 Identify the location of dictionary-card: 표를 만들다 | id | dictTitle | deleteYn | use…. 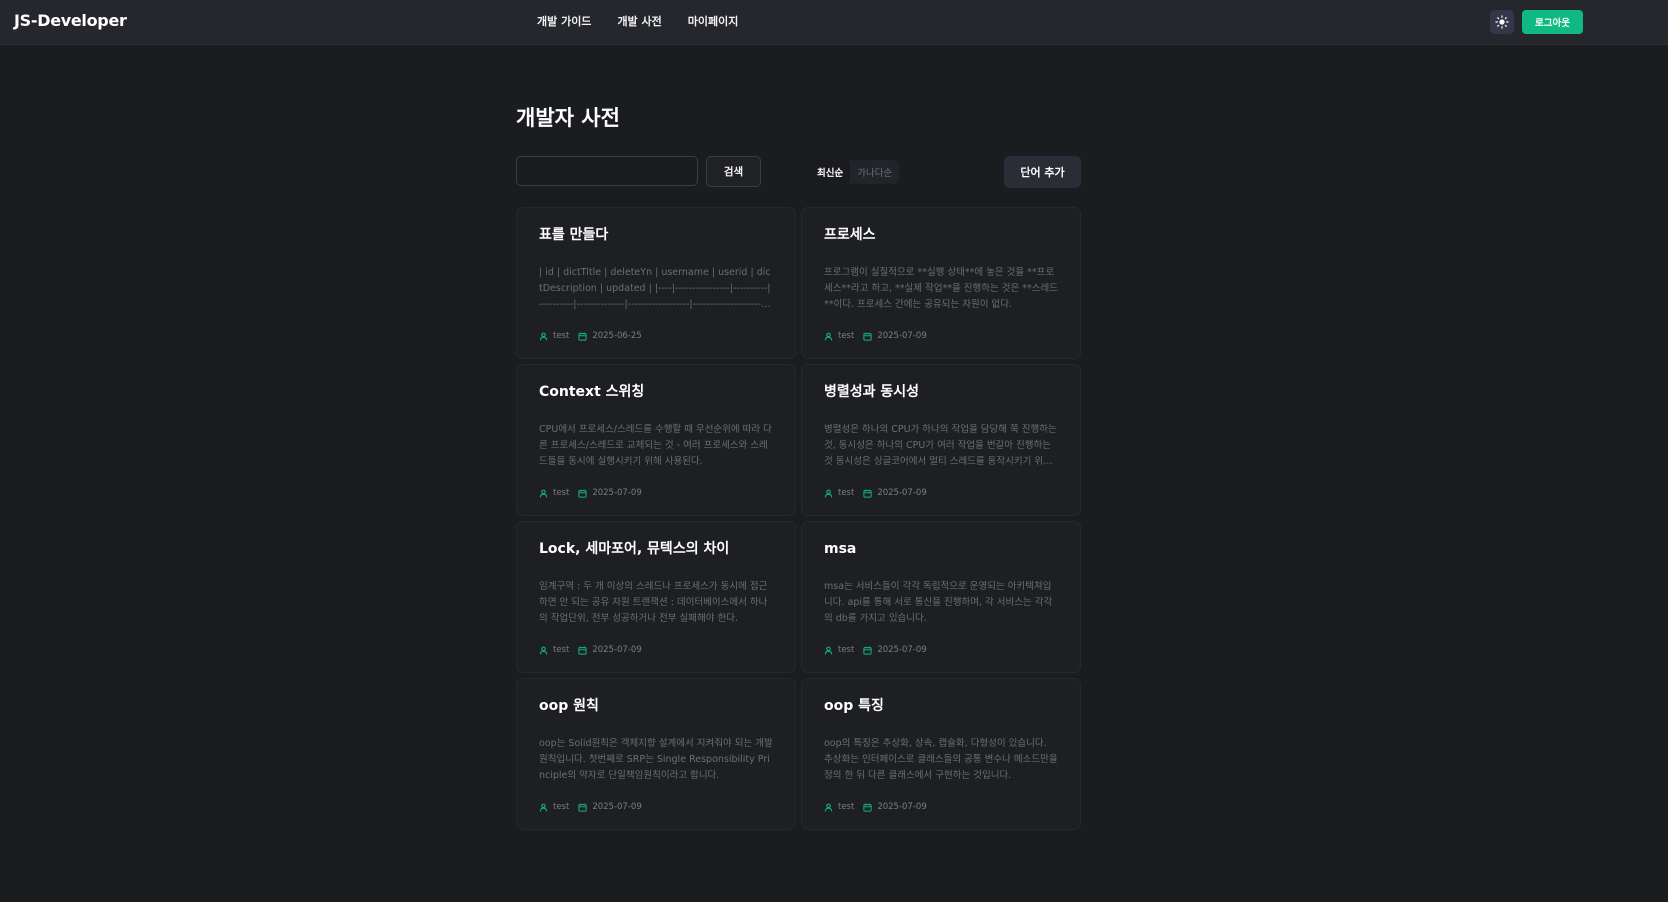
(656, 283).